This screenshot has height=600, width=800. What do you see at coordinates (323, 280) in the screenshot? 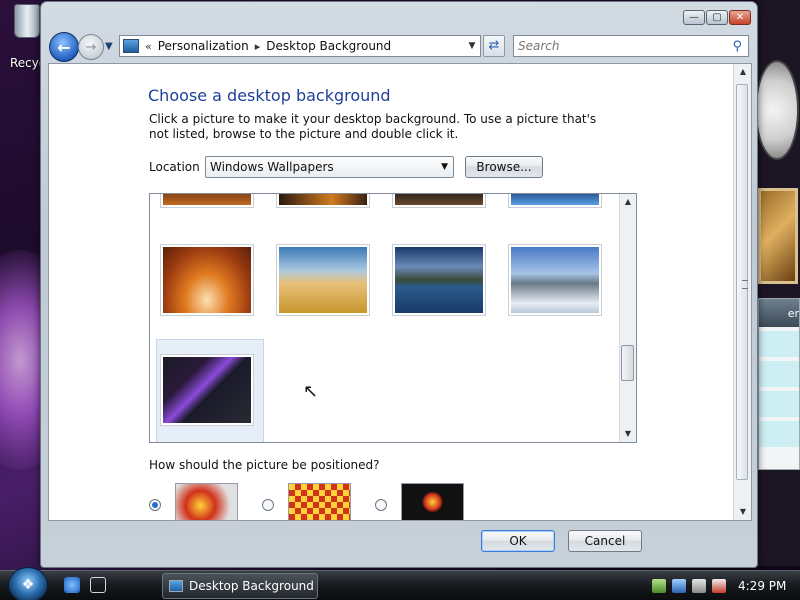
I see `wallpaper-thumbnail-dunes` at bounding box center [323, 280].